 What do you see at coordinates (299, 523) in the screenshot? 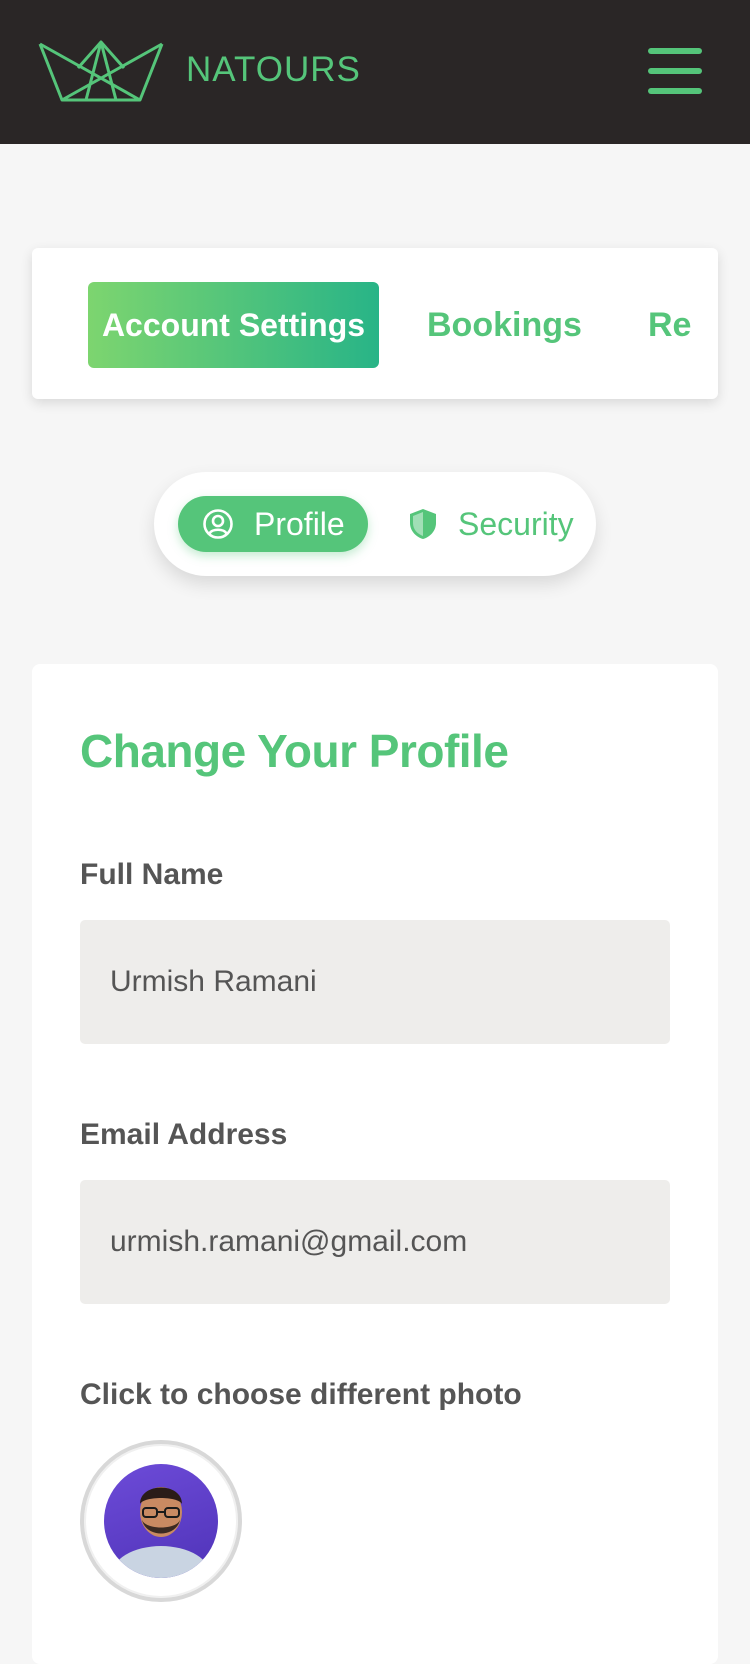
I see `profile-toggle-label: Profile` at bounding box center [299, 523].